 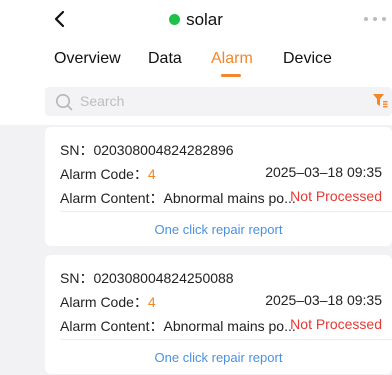 What do you see at coordinates (87, 59) in the screenshot?
I see `tab-overview: Overview` at bounding box center [87, 59].